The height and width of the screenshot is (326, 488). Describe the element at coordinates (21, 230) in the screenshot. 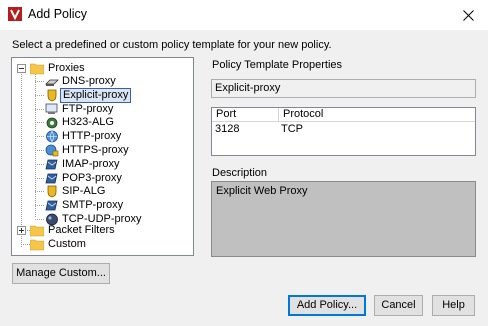

I see `expand-toggle` at that location.